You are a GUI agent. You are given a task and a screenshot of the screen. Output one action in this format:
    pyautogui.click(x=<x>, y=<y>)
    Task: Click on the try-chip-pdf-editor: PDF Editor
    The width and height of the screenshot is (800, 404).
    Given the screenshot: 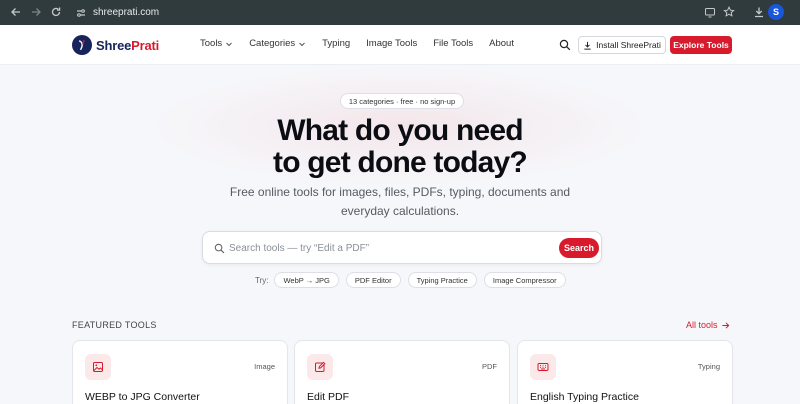 What is the action you would take?
    pyautogui.click(x=373, y=280)
    